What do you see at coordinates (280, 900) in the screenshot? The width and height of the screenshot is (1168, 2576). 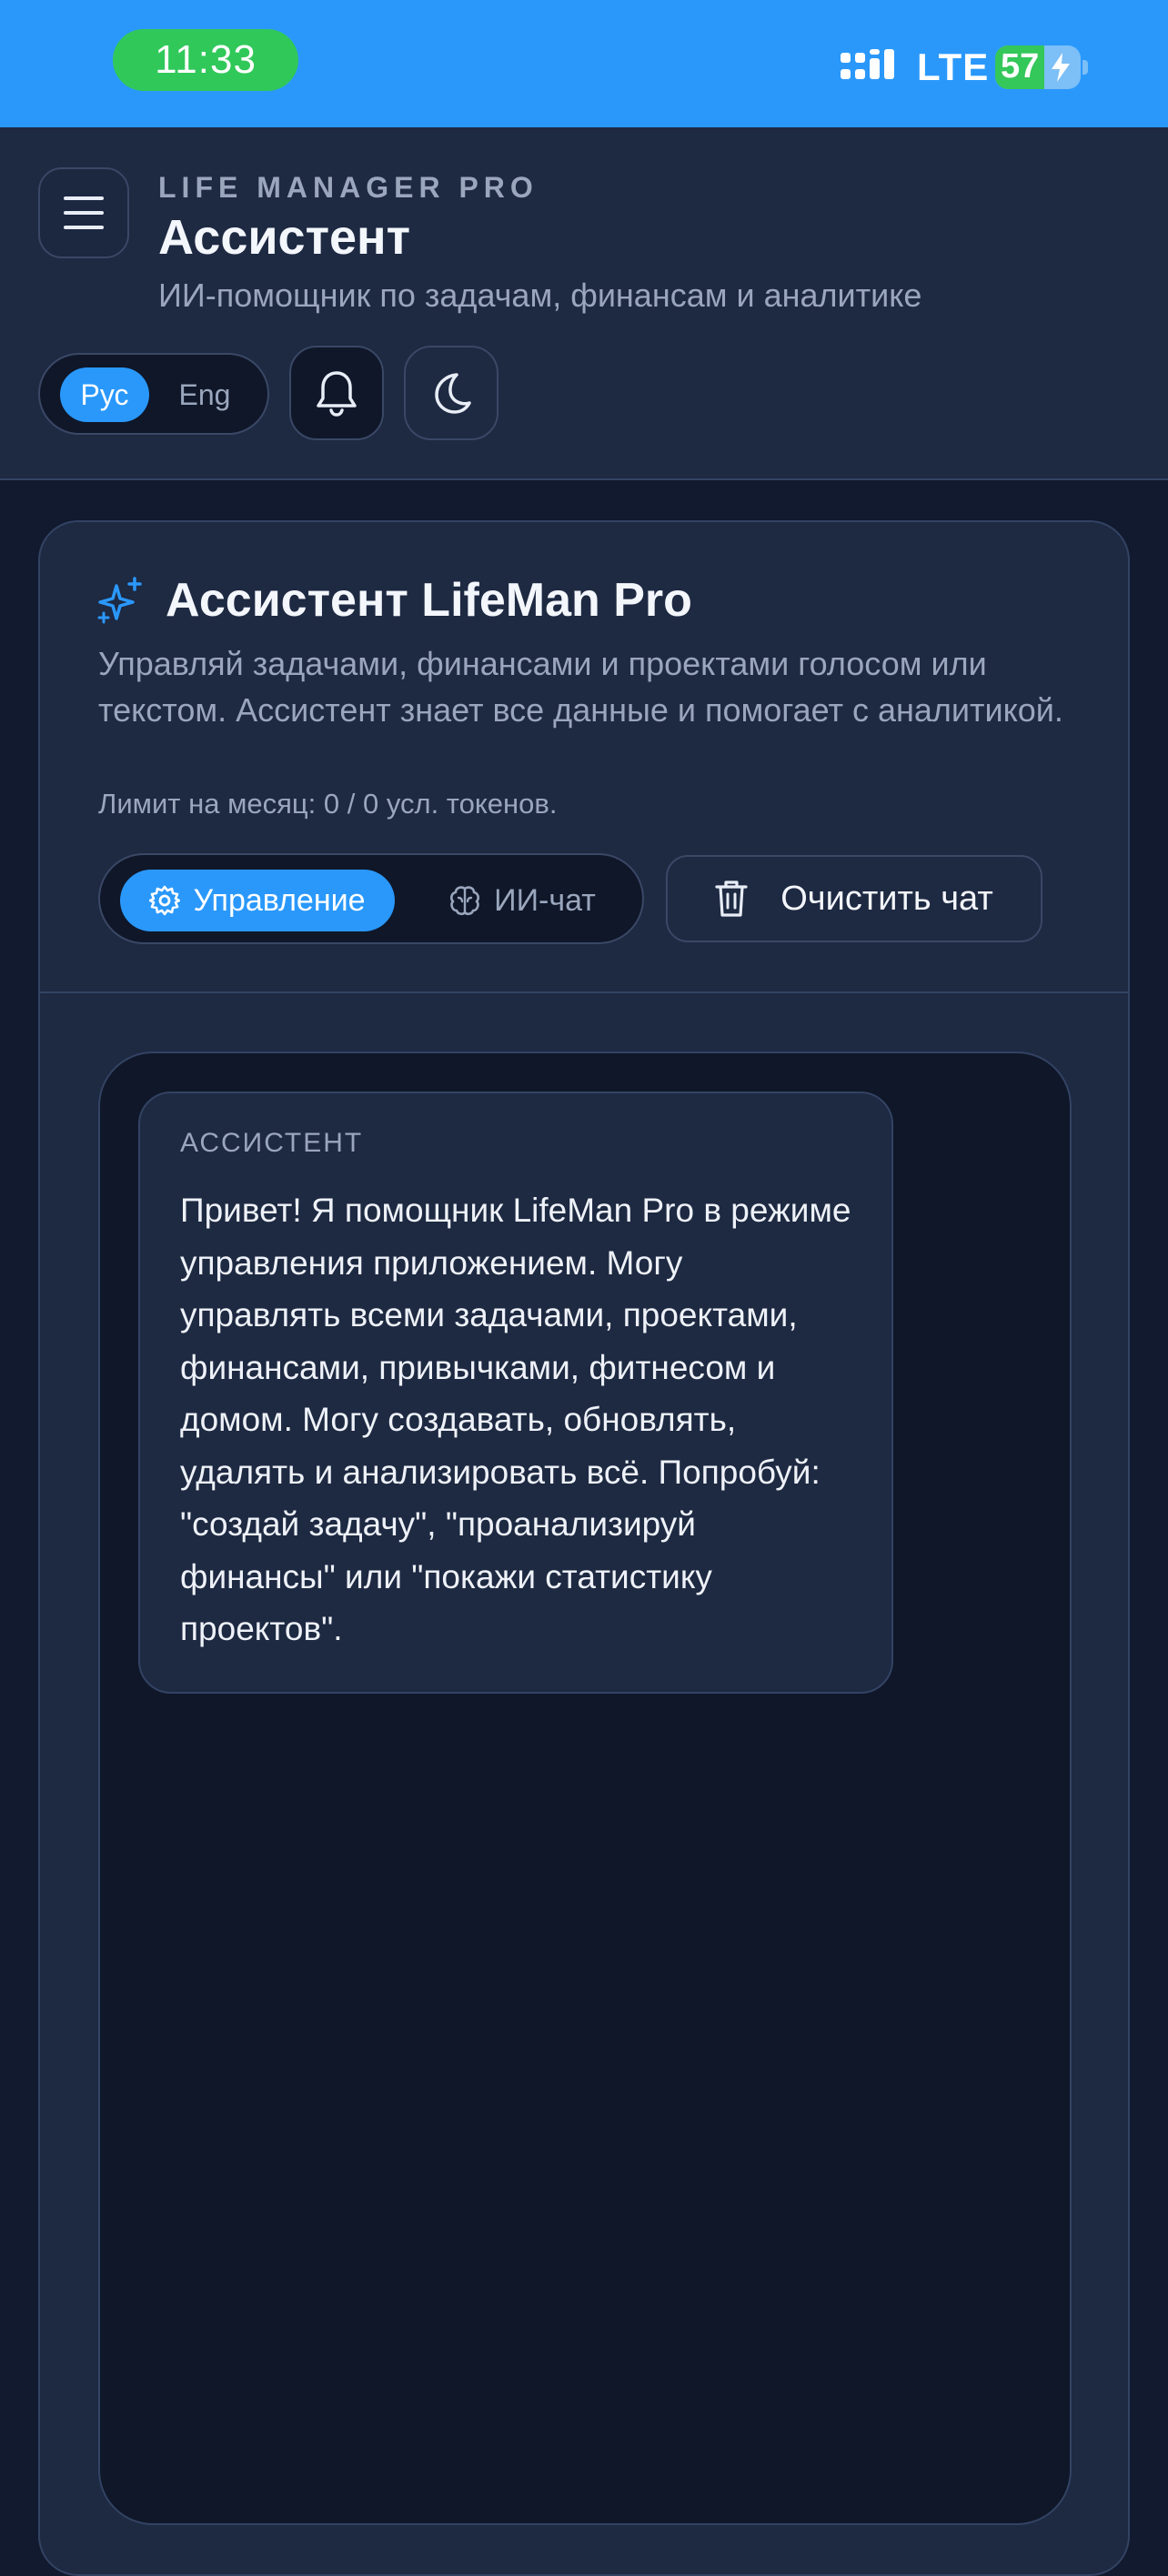 I see `mode-control-label: Управление` at bounding box center [280, 900].